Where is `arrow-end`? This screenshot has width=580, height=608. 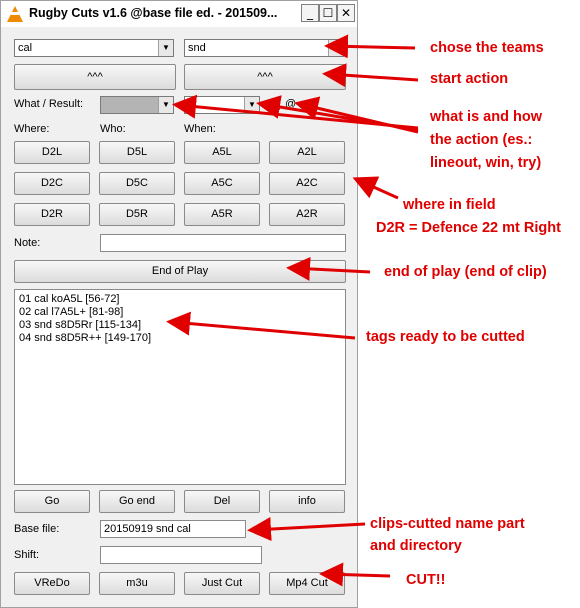 arrow-end is located at coordinates (328, 268).